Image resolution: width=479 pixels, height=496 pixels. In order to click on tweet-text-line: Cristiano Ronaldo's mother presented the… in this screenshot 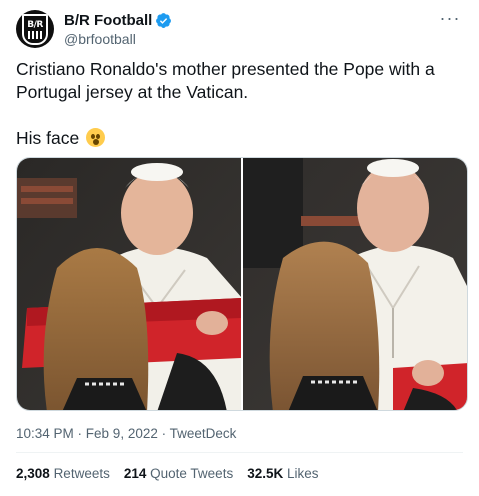, I will do `click(225, 80)`.